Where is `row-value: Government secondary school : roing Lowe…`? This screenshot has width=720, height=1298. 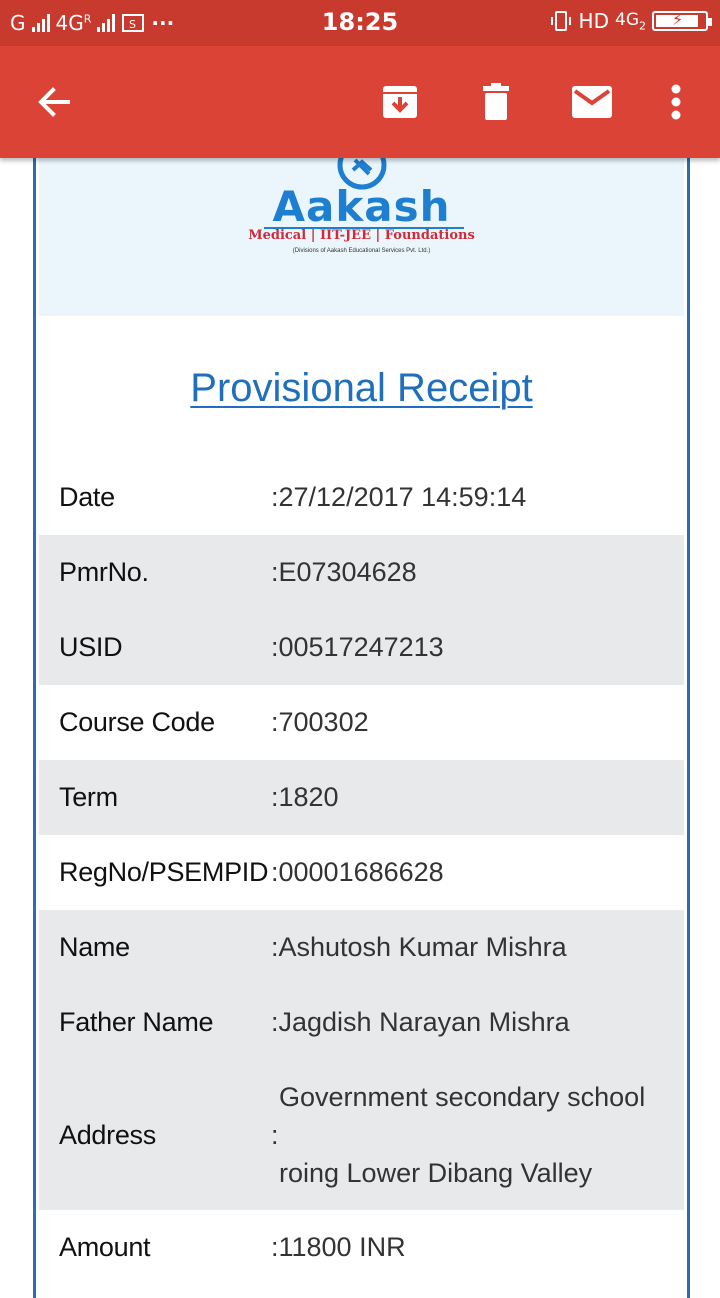
row-value: Government secondary school : roing Lowe… is located at coordinates (458, 1135).